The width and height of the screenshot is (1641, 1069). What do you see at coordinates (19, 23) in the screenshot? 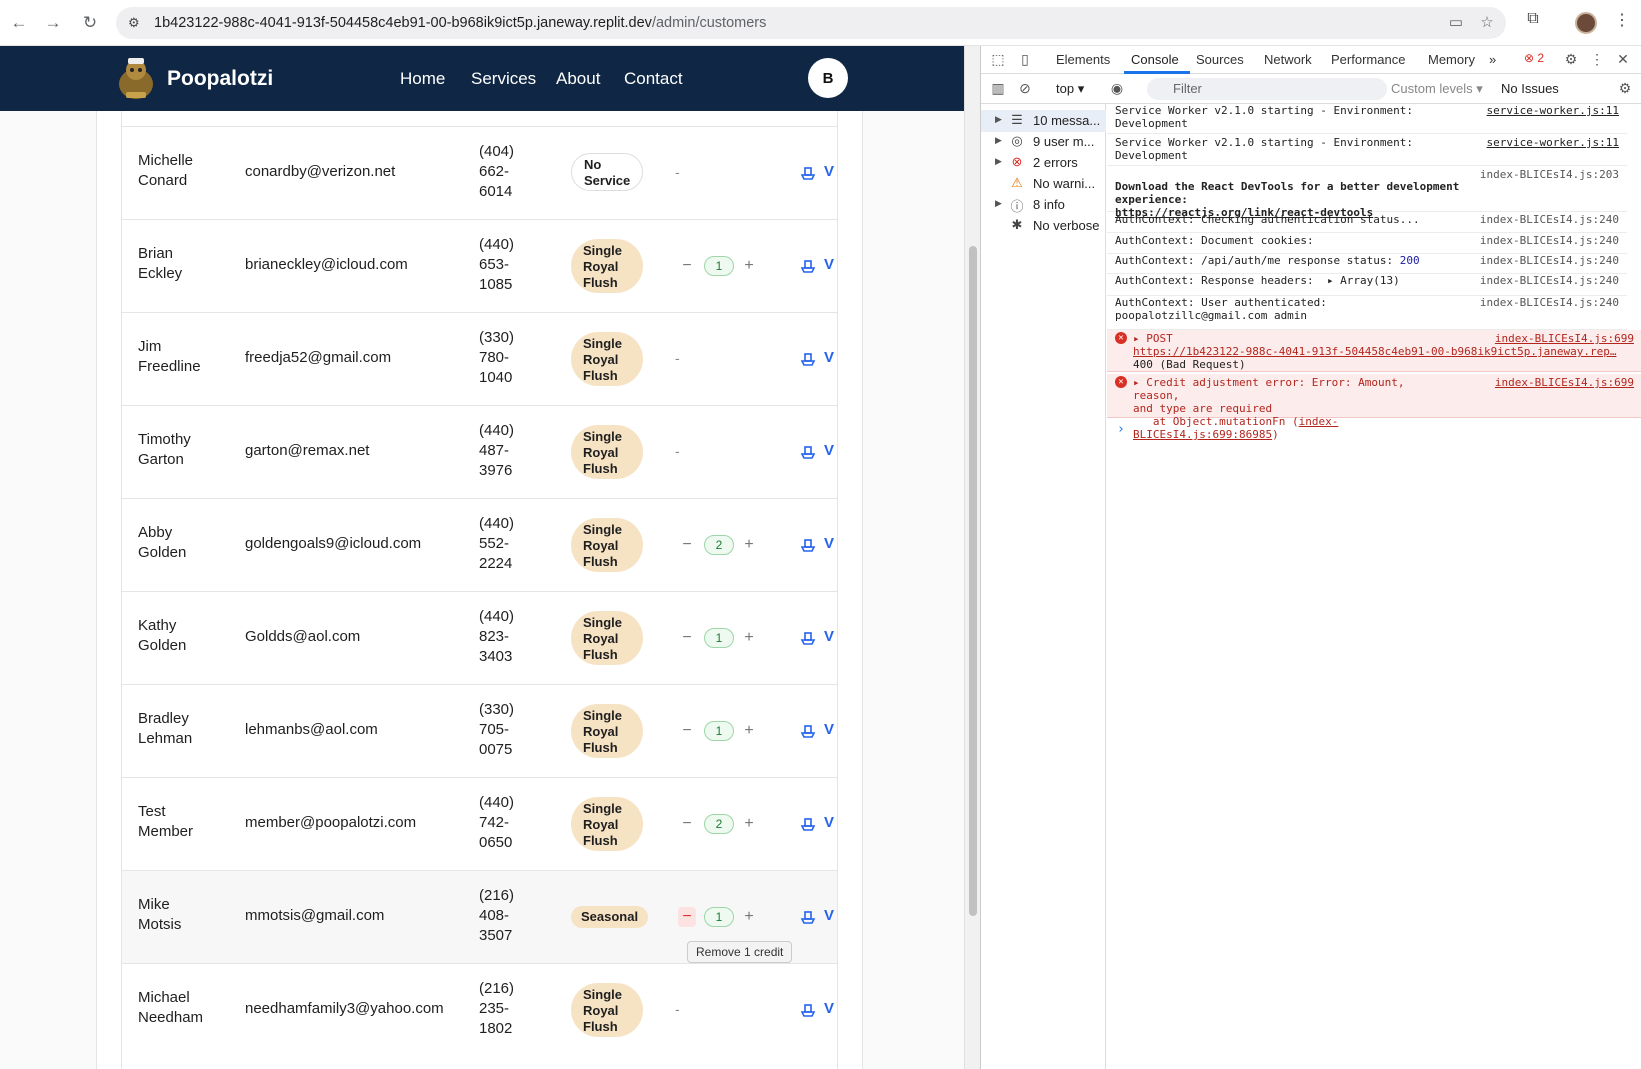
I see `back-icon: ←` at bounding box center [19, 23].